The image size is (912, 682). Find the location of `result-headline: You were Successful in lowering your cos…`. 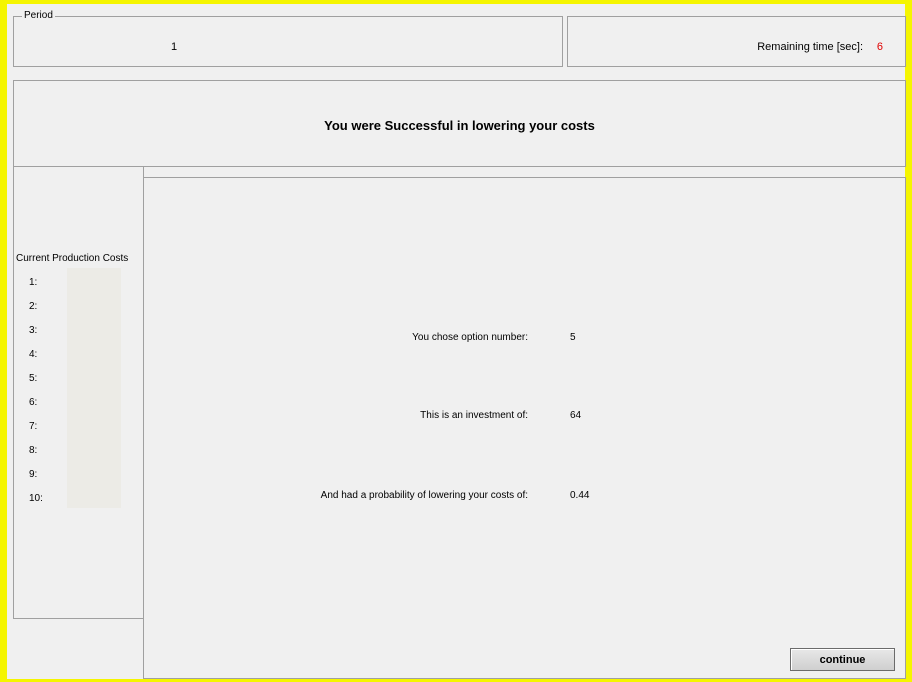

result-headline: You were Successful in lowering your cos… is located at coordinates (459, 125).